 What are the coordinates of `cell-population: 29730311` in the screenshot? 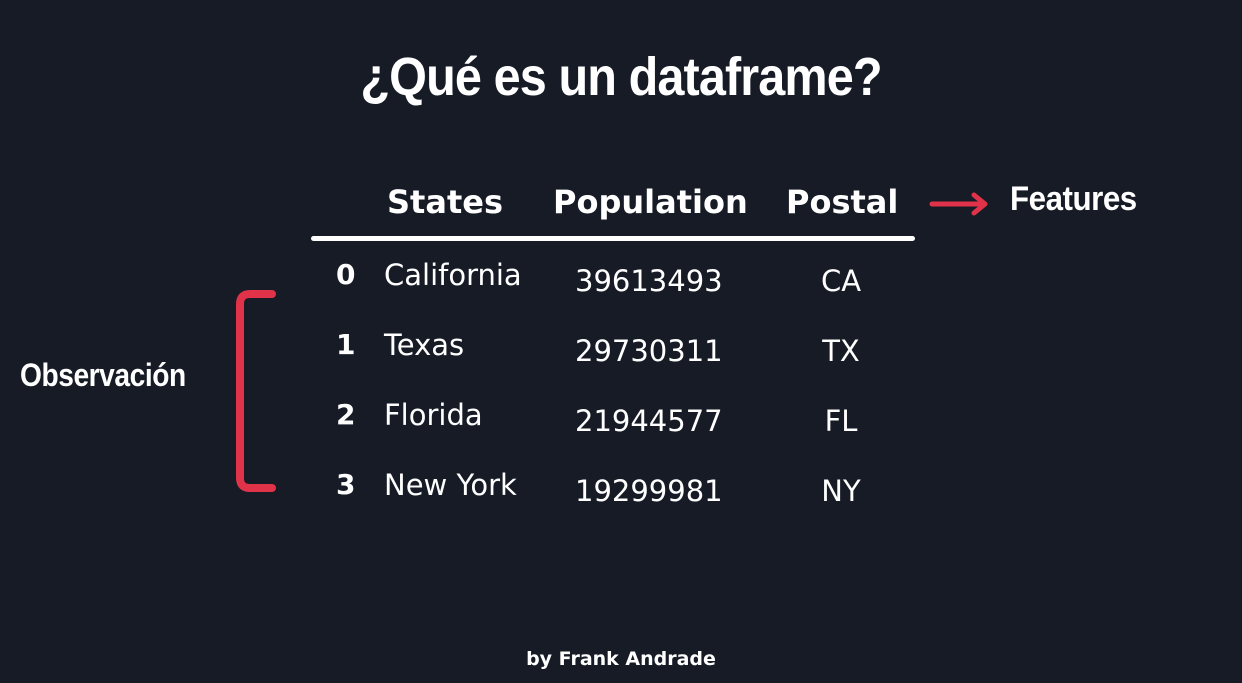 It's located at (649, 351).